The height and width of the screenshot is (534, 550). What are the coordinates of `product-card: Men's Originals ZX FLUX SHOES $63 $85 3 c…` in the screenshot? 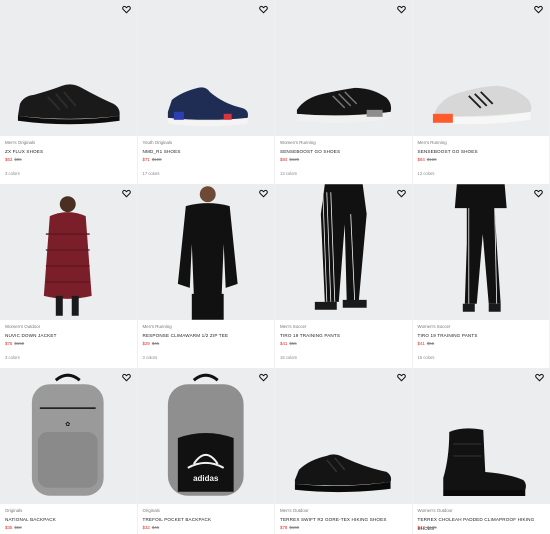 It's located at (69, 92).